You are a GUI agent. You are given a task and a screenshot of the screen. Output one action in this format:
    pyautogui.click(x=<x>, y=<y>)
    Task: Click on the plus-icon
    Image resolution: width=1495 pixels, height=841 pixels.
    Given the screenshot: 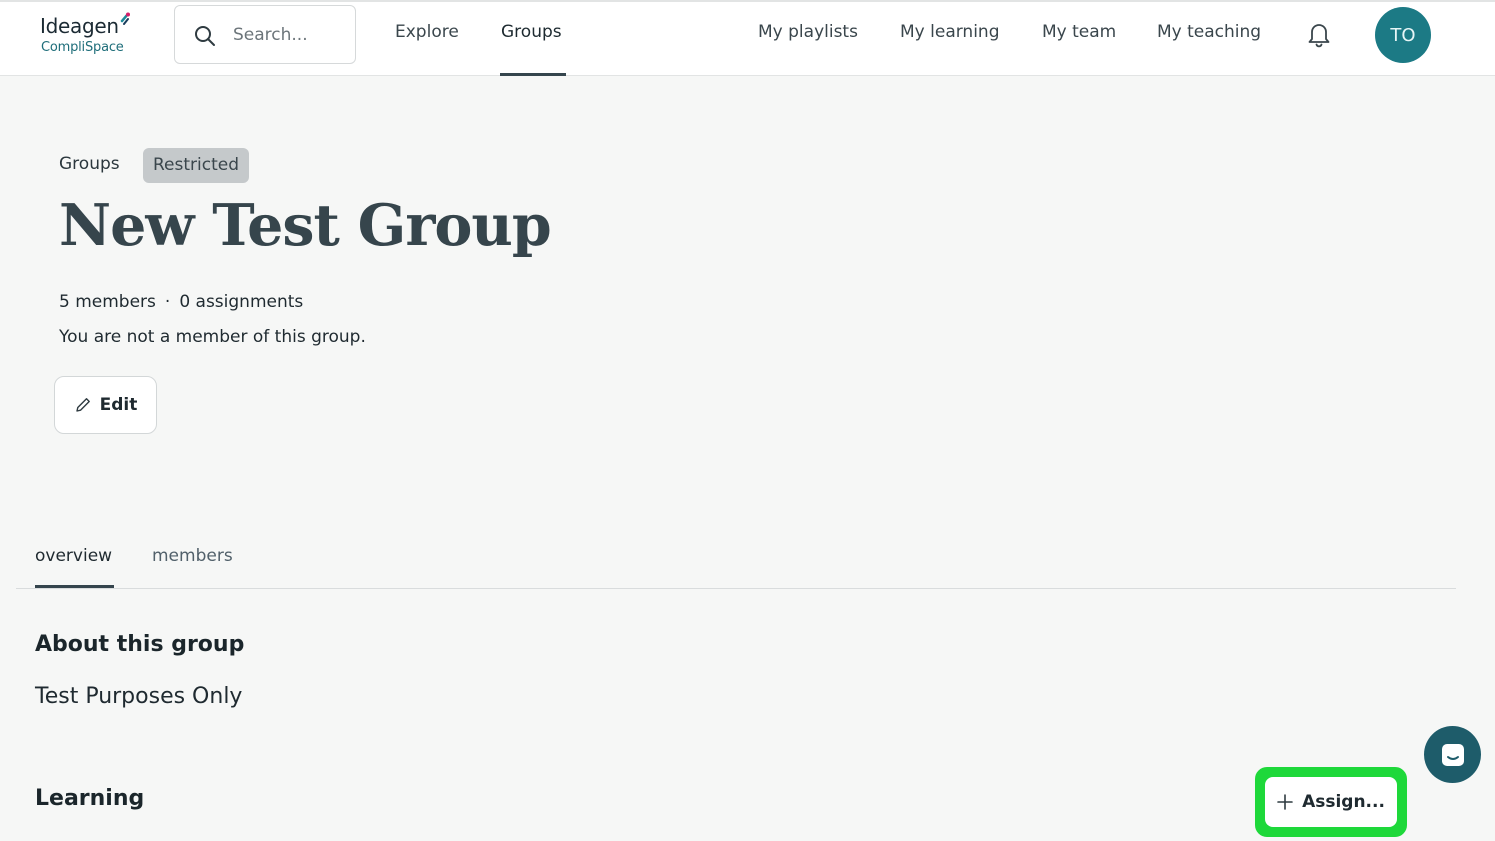 What is the action you would take?
    pyautogui.click(x=1285, y=802)
    